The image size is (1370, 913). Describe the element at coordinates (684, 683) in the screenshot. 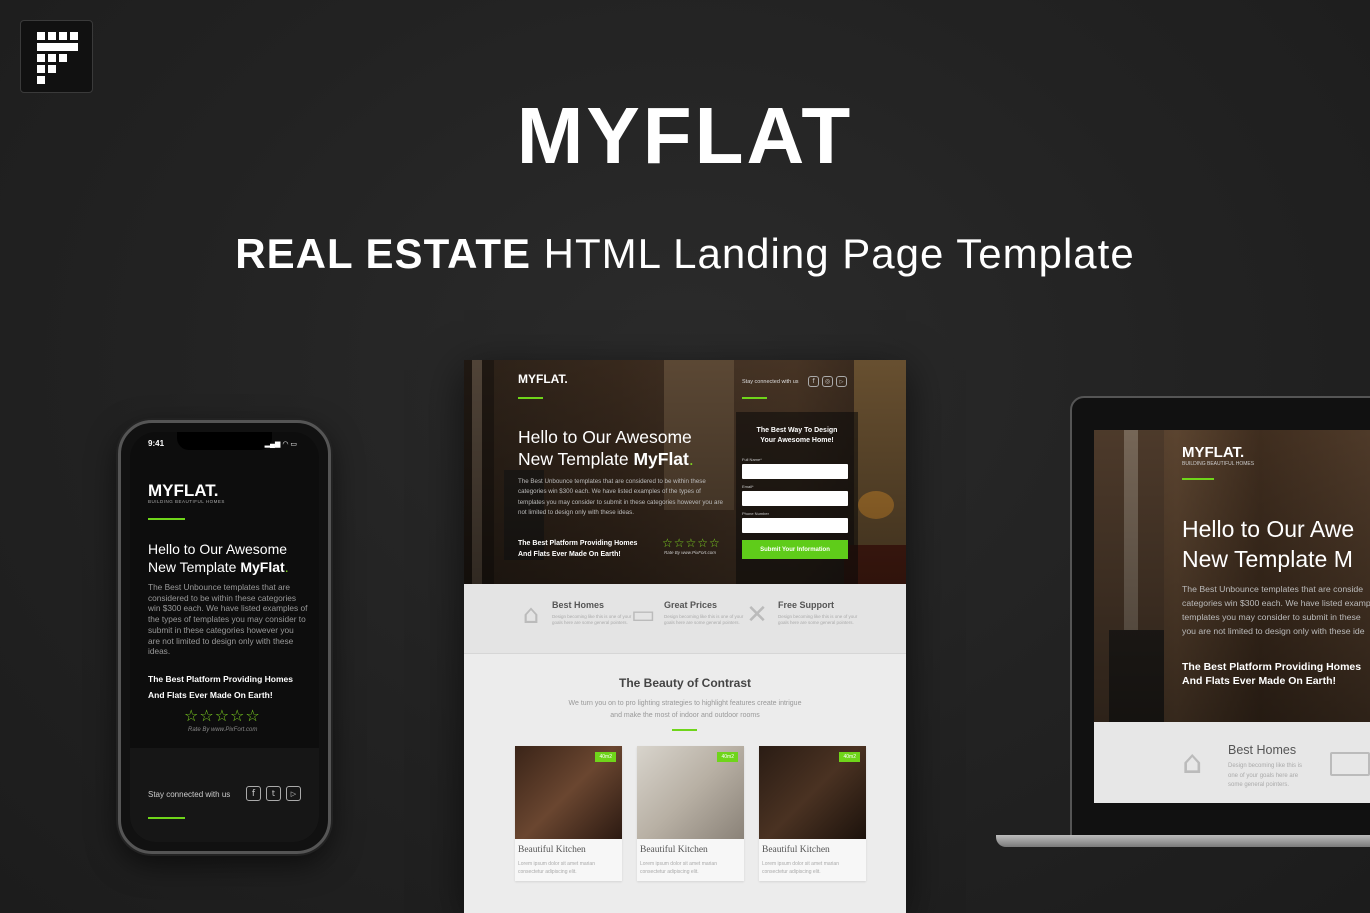

I see `section-title: The Beauty of Contrast` at that location.